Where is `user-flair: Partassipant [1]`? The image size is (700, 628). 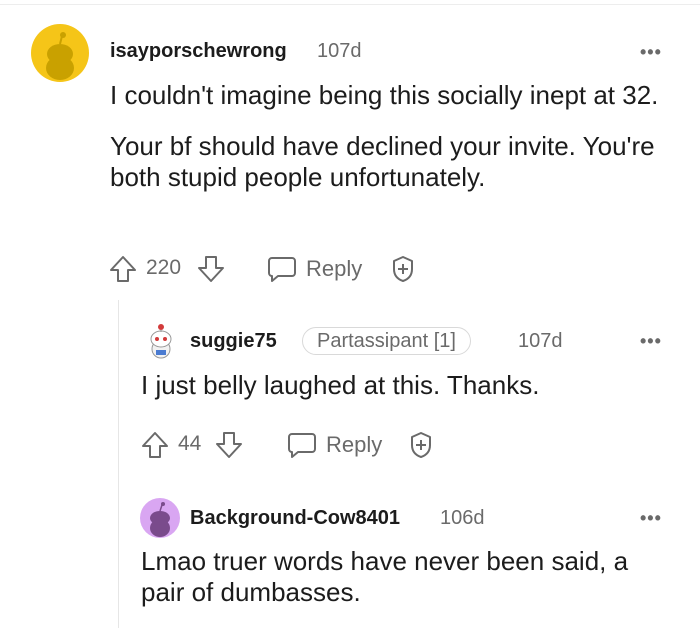 user-flair: Partassipant [1] is located at coordinates (386, 341).